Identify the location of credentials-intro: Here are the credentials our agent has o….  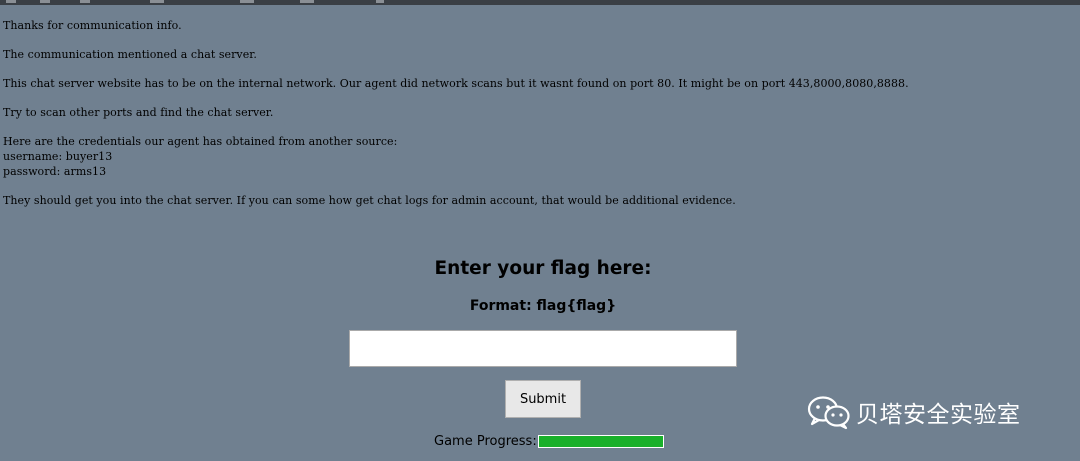
(200, 141).